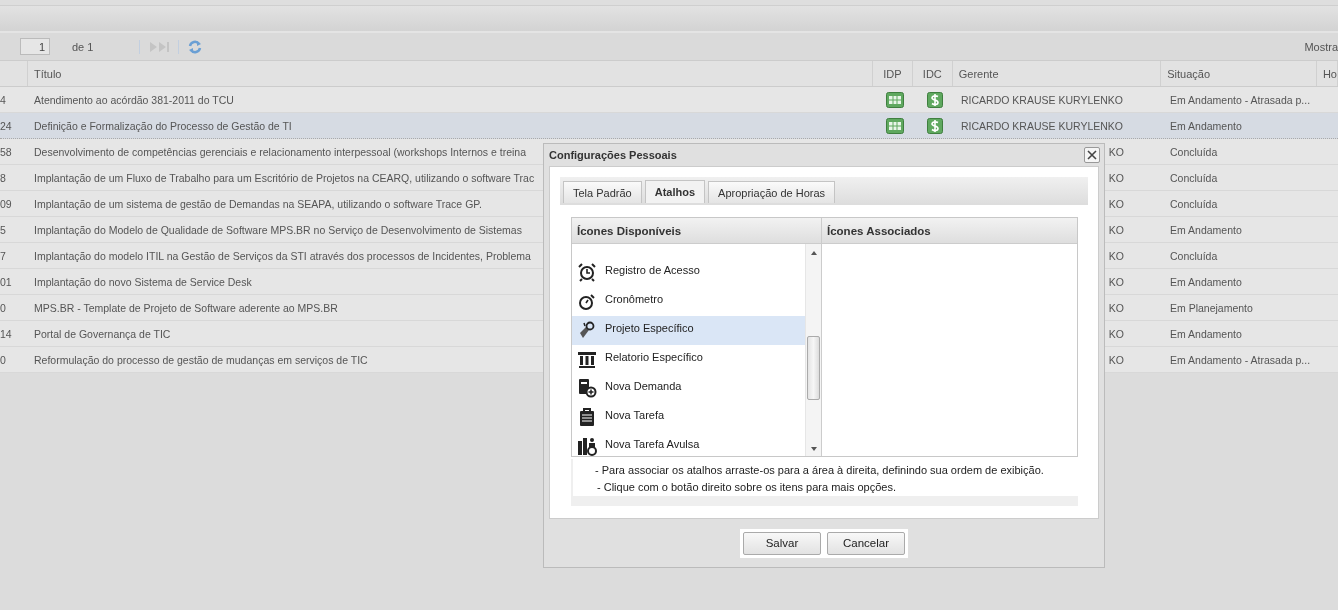  Describe the element at coordinates (1327, 73) in the screenshot. I see `column-header: Ho` at that location.